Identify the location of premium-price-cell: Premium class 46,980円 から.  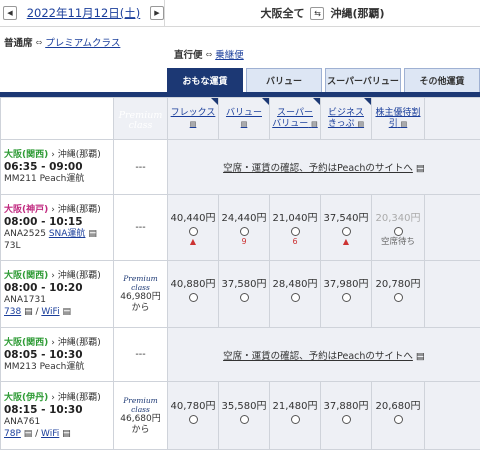
(141, 294).